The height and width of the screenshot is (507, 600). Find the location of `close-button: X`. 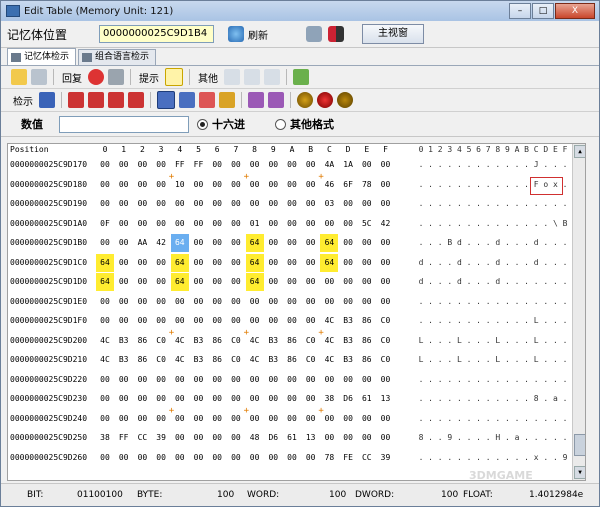

close-button: X is located at coordinates (575, 11).